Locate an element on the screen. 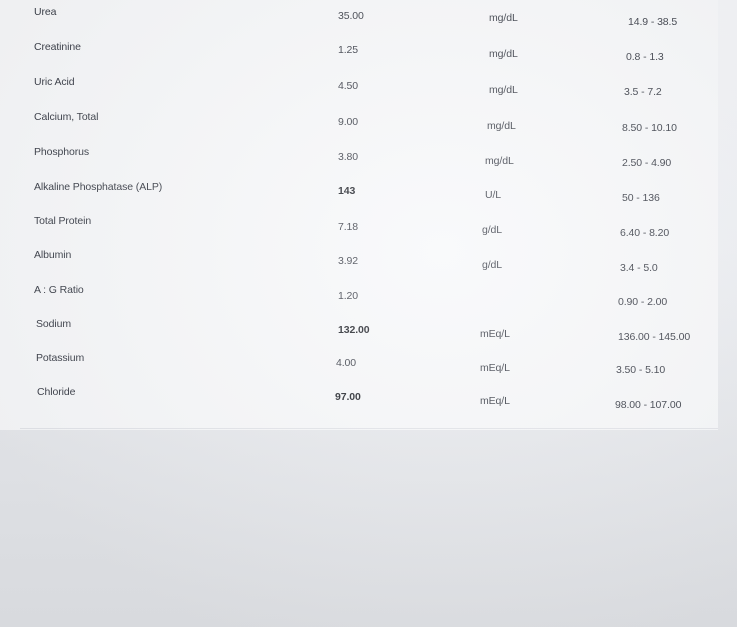 The height and width of the screenshot is (627, 737). table-row: Chloride 97.00 mEq/L 98.00 - 107.00 is located at coordinates (359, 398).